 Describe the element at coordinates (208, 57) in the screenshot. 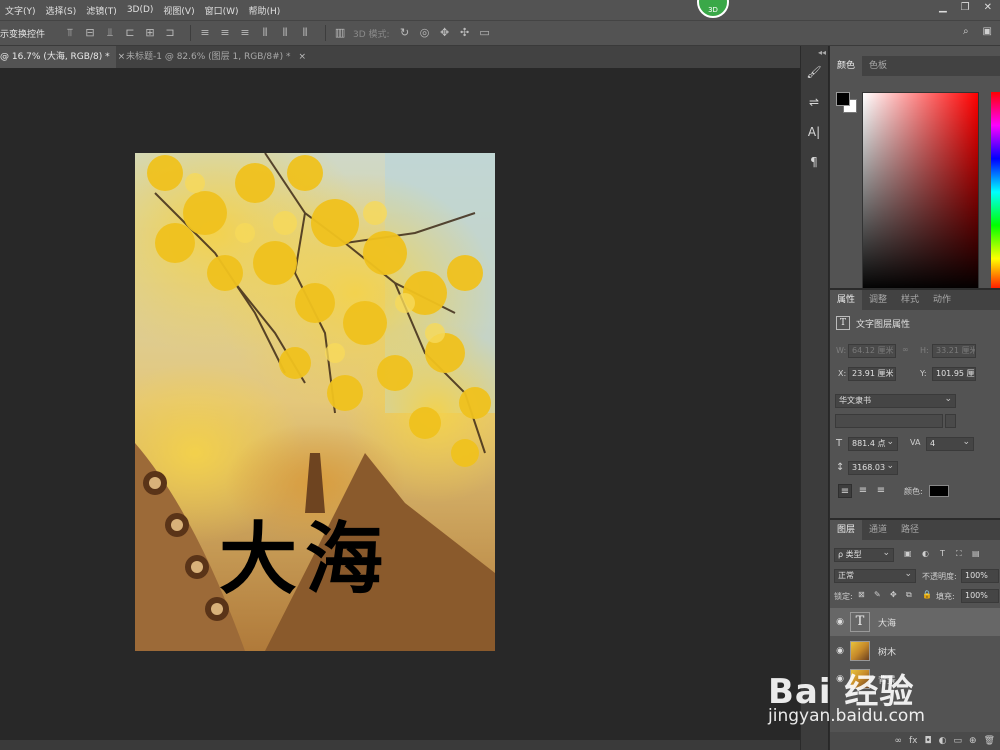

I see `tab-label: 未标题-1 @ 82.6% (图层 1, RGB/8#) *` at that location.